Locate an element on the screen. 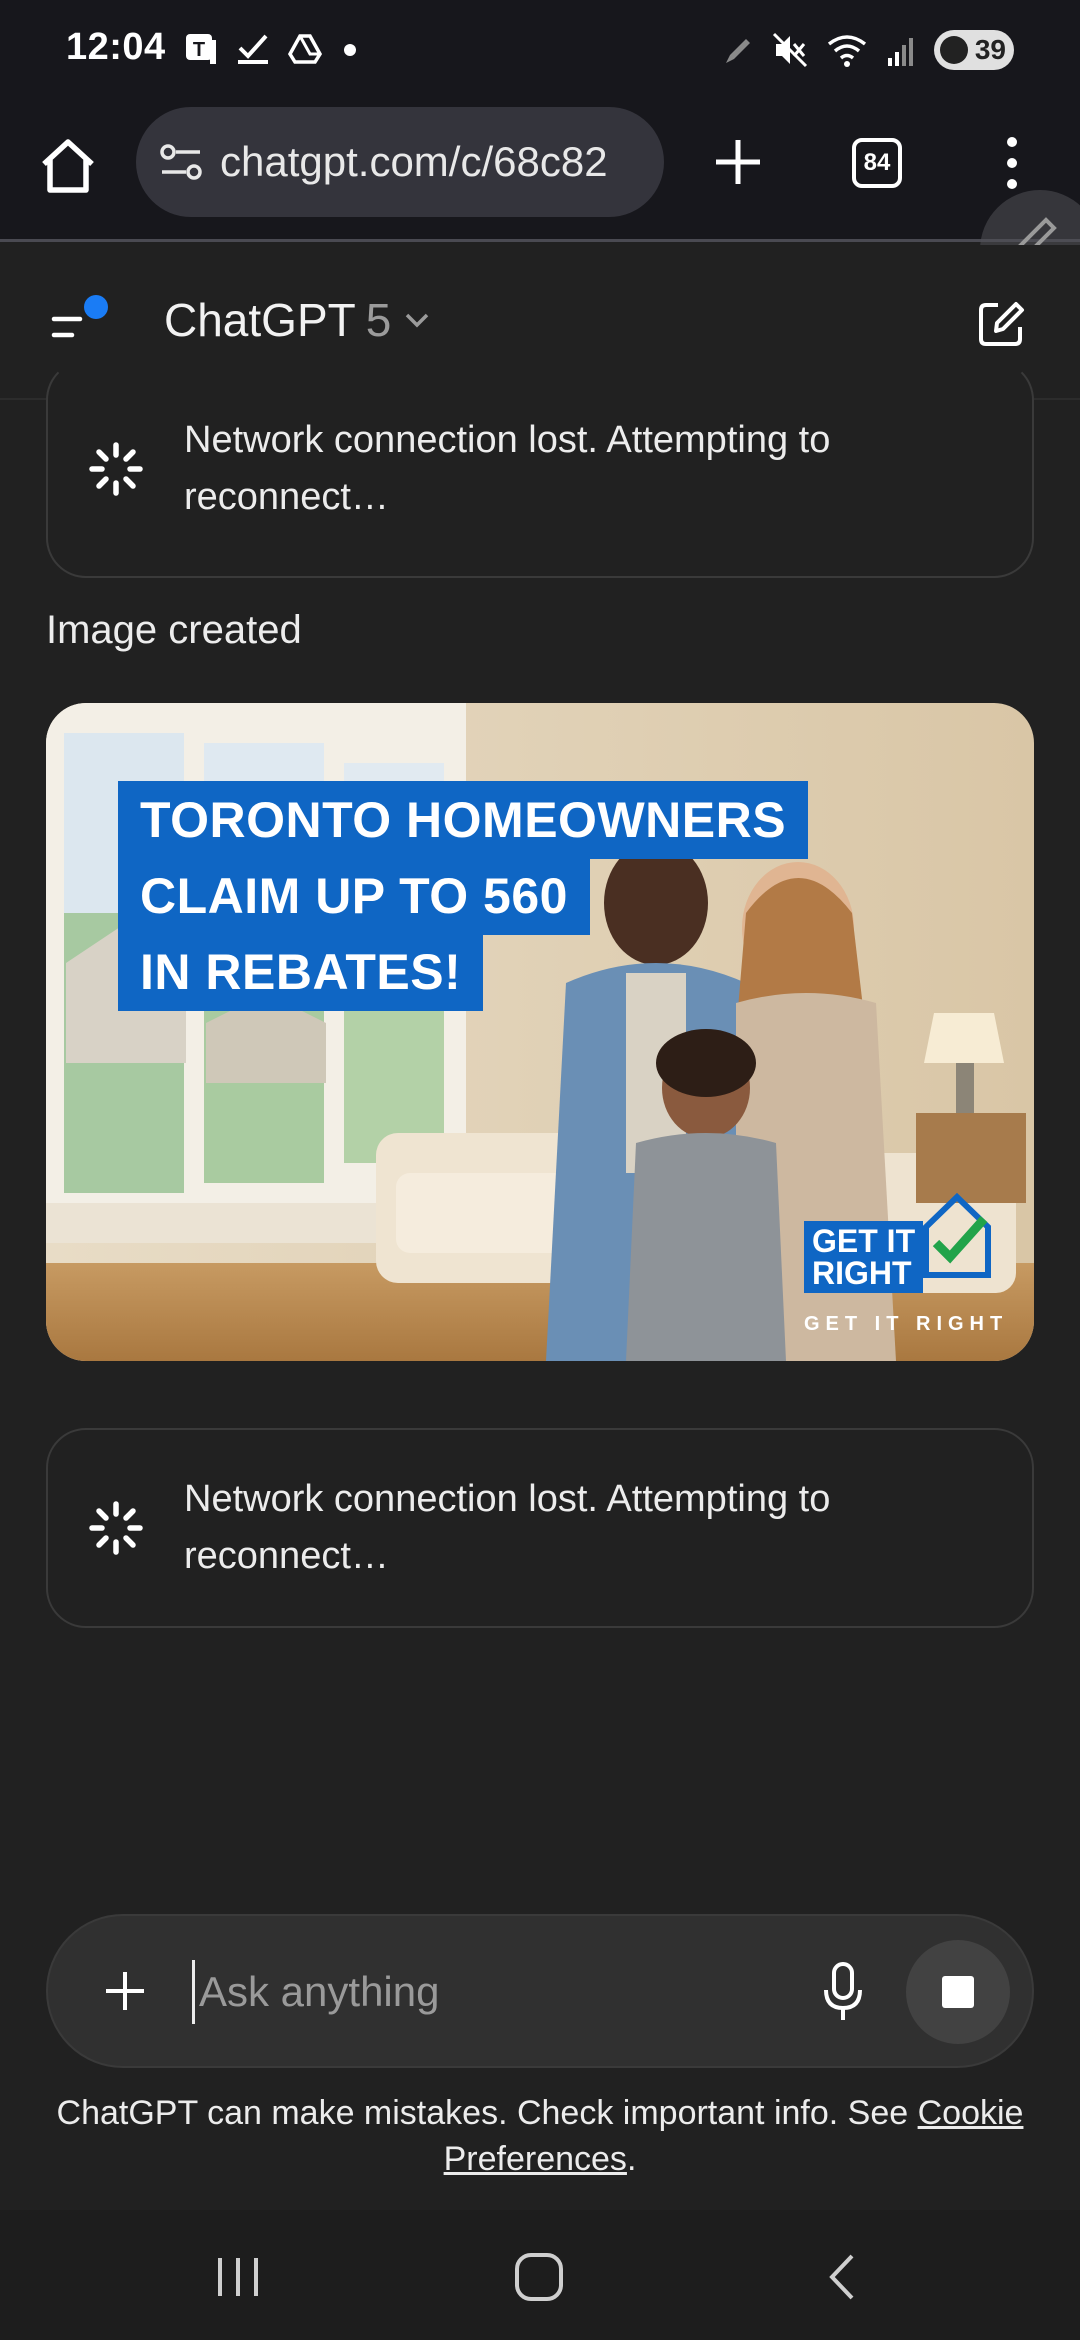  model-version: 5 is located at coordinates (378, 320).